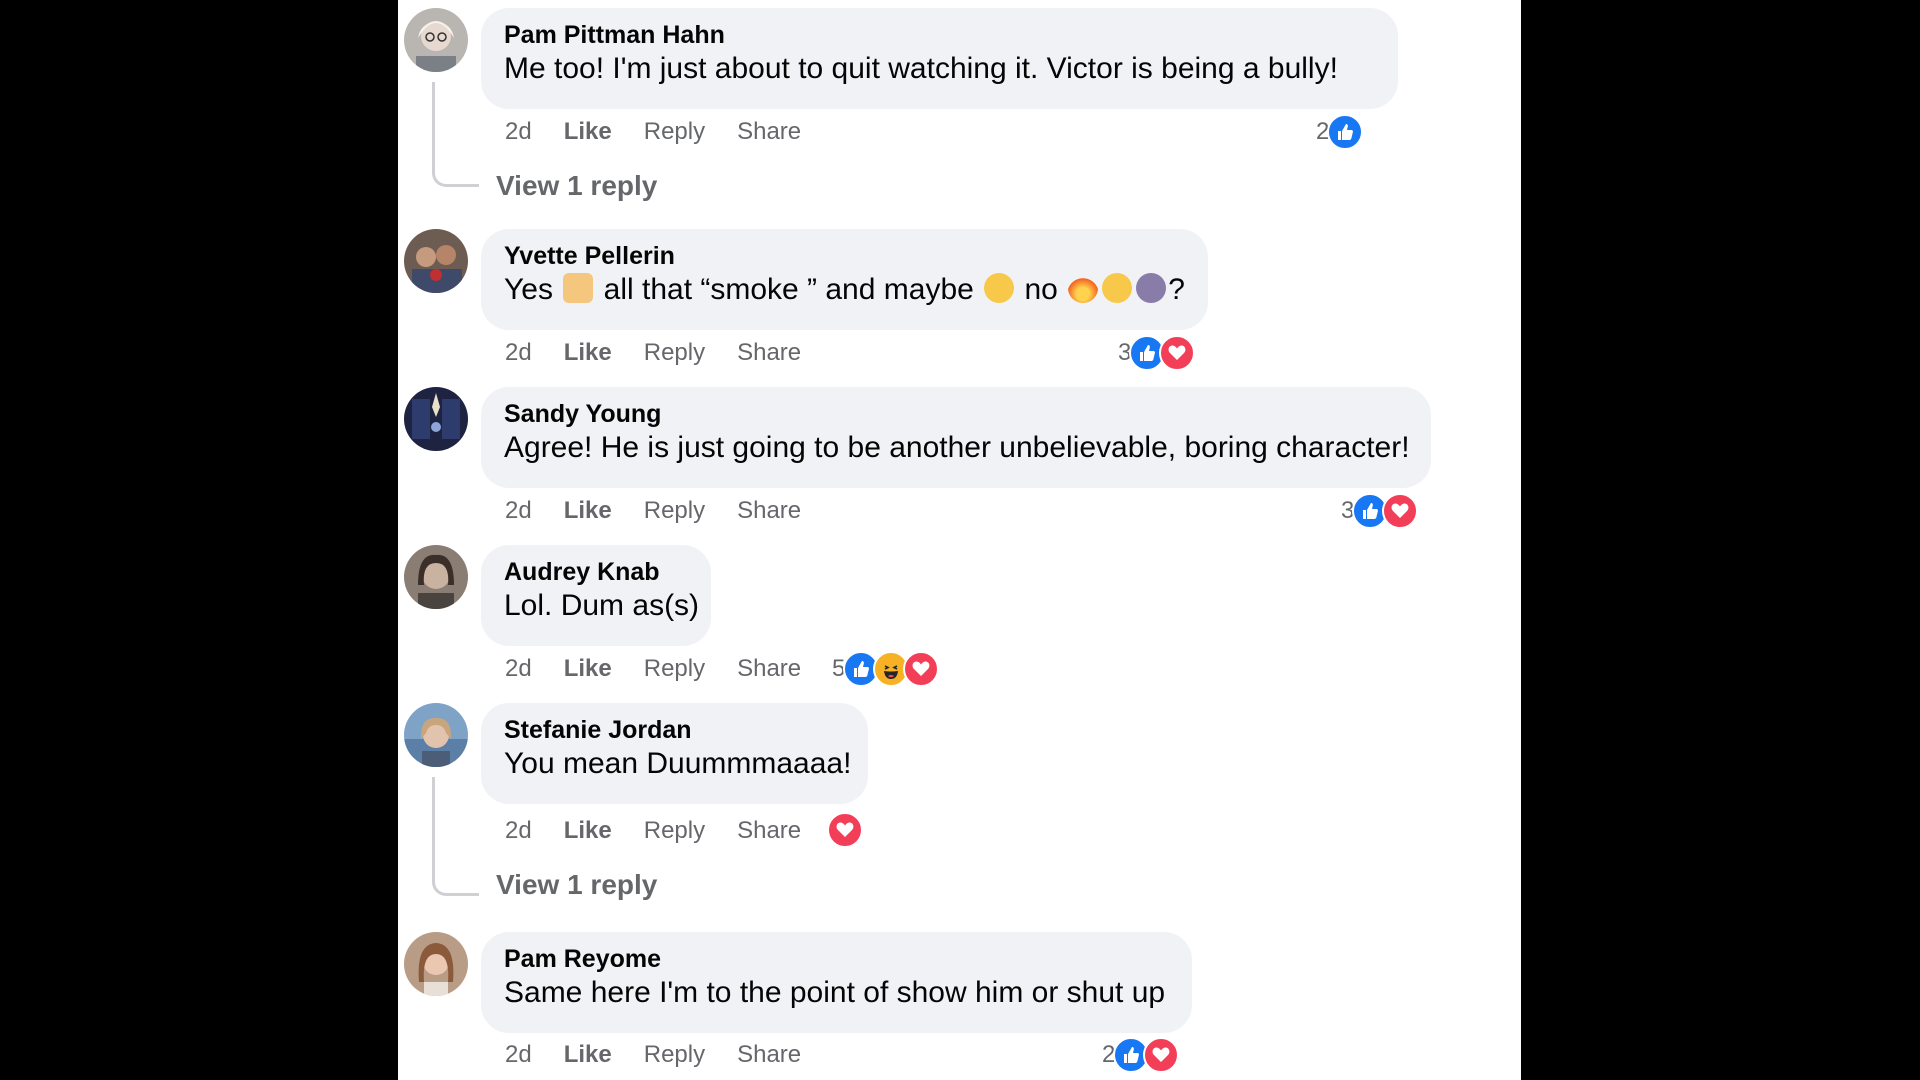  What do you see at coordinates (578, 288) in the screenshot?
I see `thumbs-up-emoji` at bounding box center [578, 288].